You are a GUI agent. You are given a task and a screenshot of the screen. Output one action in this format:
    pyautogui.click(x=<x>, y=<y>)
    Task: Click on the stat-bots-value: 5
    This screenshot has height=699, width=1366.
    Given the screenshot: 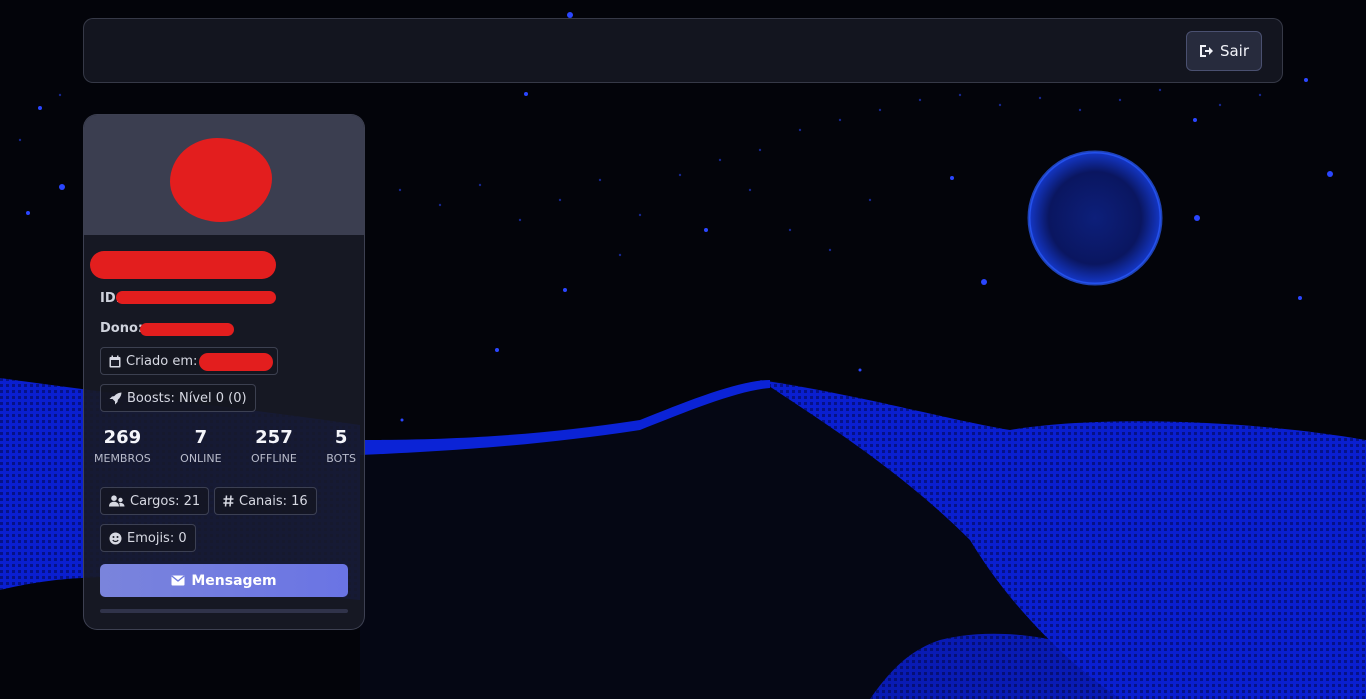 What is the action you would take?
    pyautogui.click(x=341, y=437)
    